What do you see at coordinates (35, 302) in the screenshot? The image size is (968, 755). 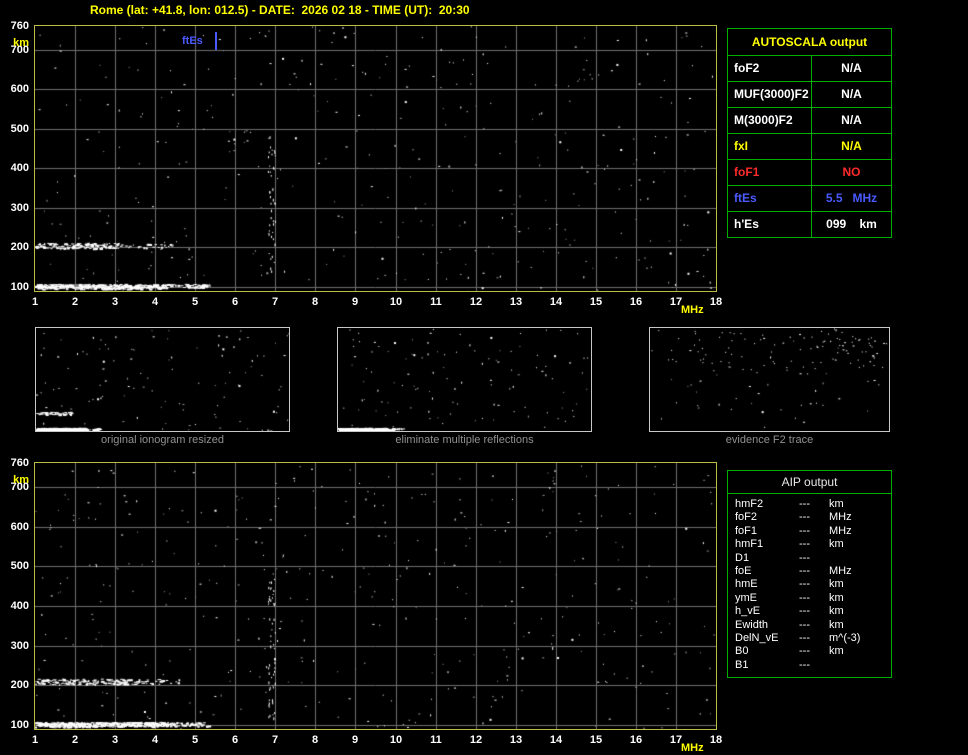 I see `x-tick-1: 1` at bounding box center [35, 302].